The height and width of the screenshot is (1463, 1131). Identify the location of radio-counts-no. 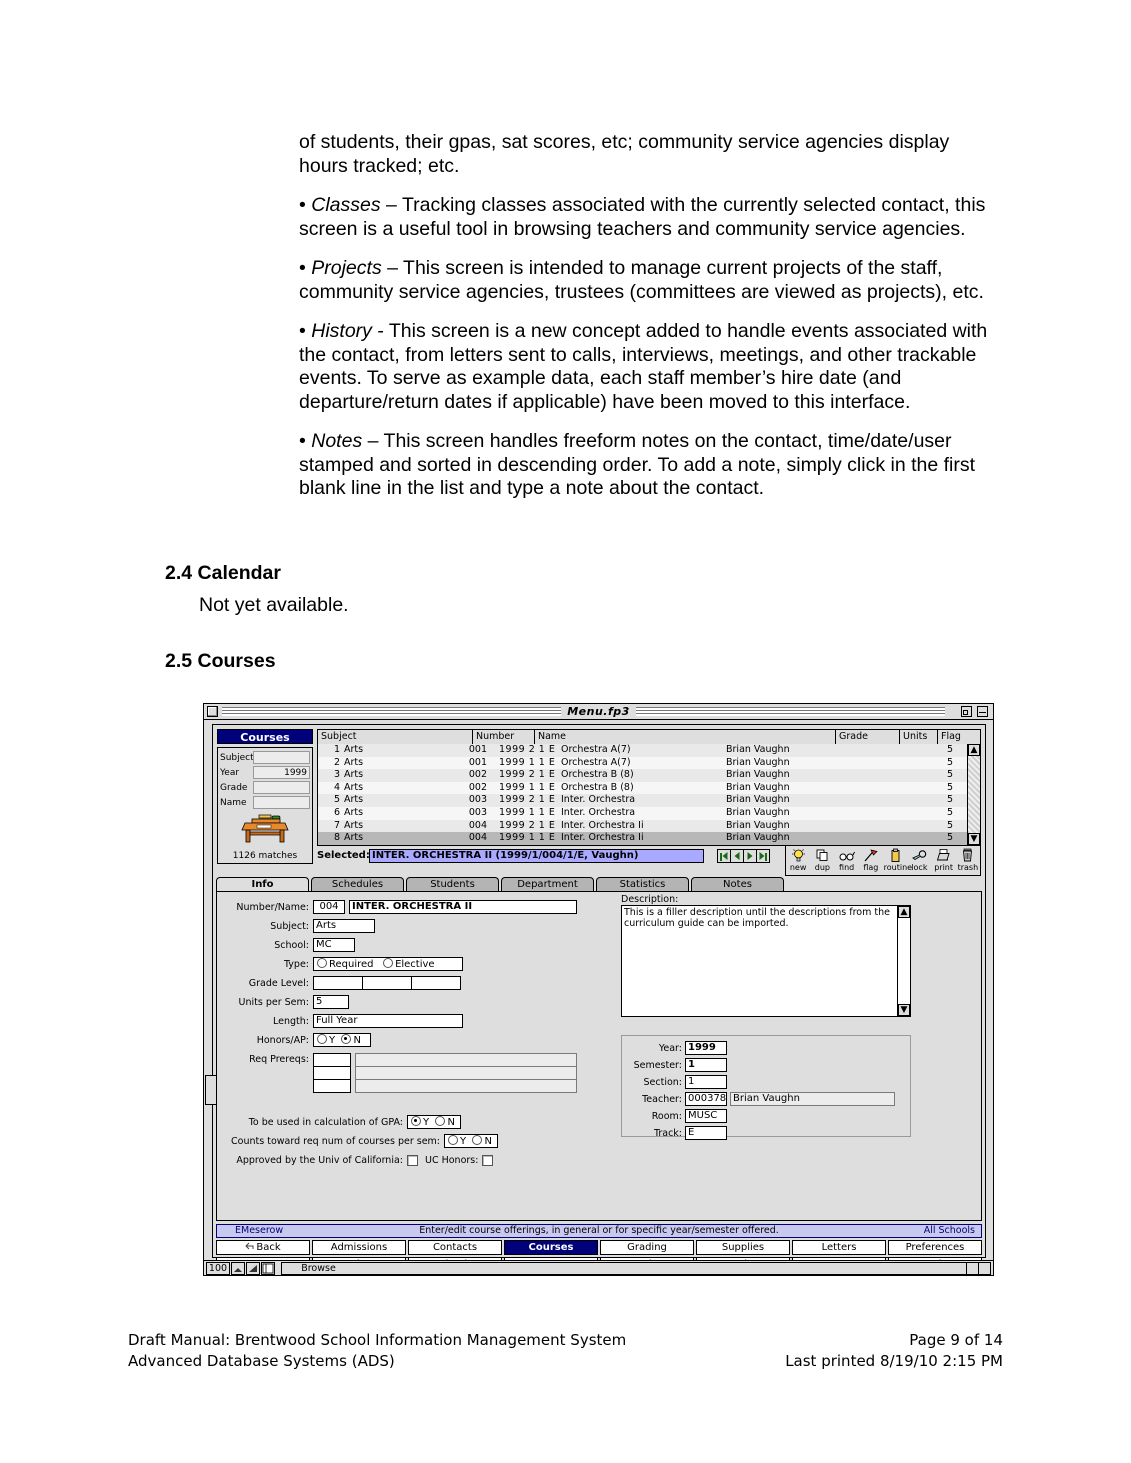
(477, 1140).